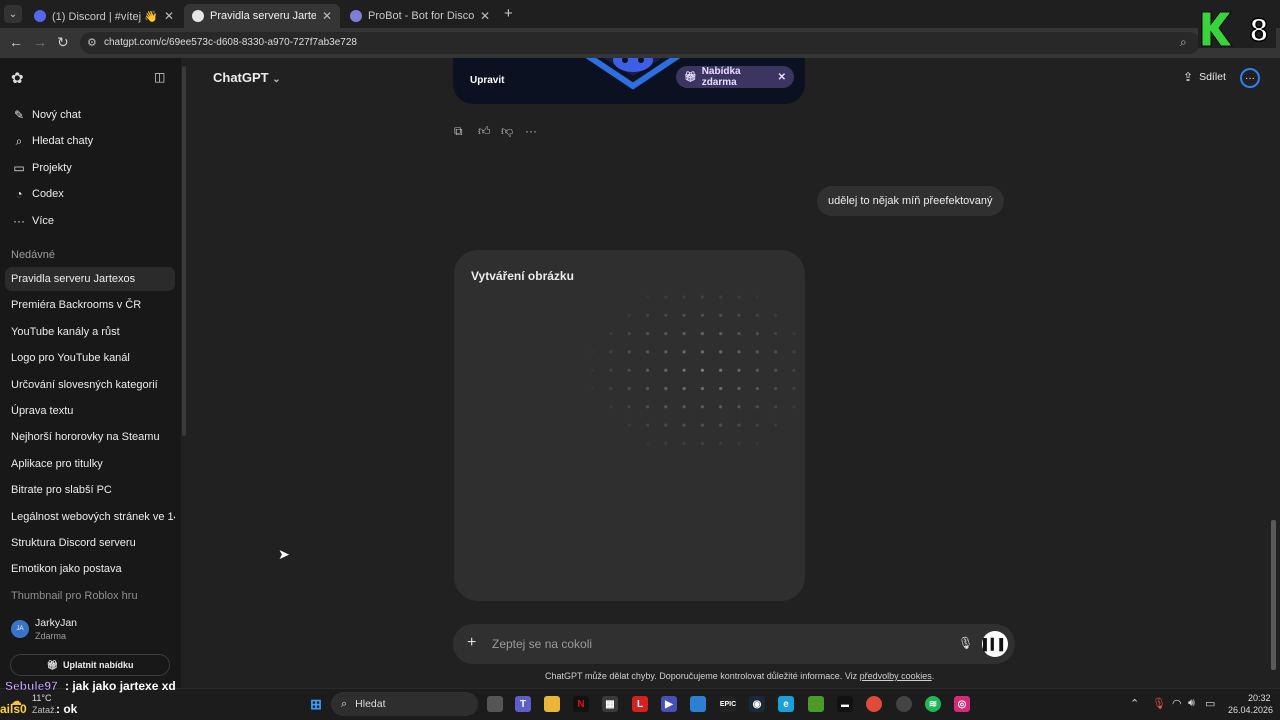 The height and width of the screenshot is (720, 1280). I want to click on terminal-icon: ▬, so click(845, 704).